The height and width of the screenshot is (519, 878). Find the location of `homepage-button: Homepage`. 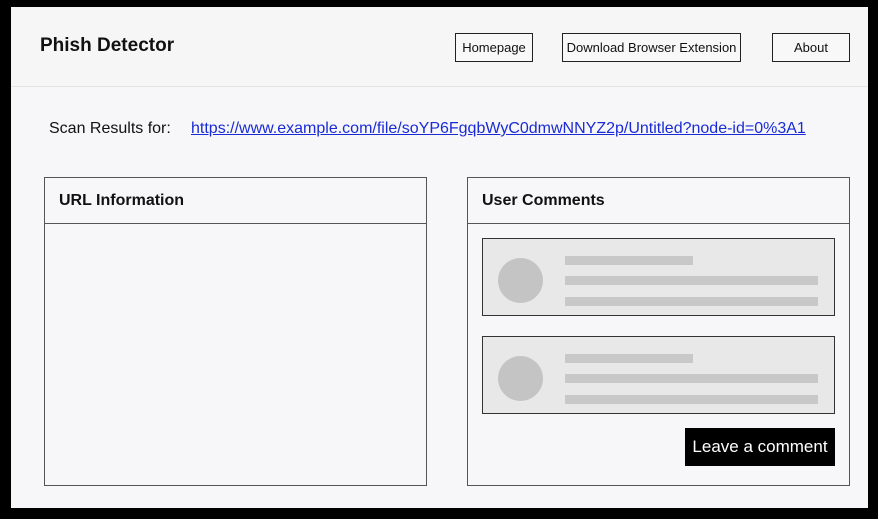

homepage-button: Homepage is located at coordinates (494, 47).